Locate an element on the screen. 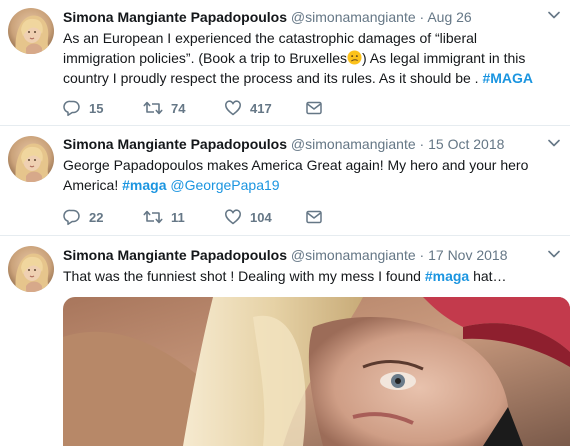 This screenshot has width=570, height=446. retweet-button: 74 is located at coordinates (164, 108).